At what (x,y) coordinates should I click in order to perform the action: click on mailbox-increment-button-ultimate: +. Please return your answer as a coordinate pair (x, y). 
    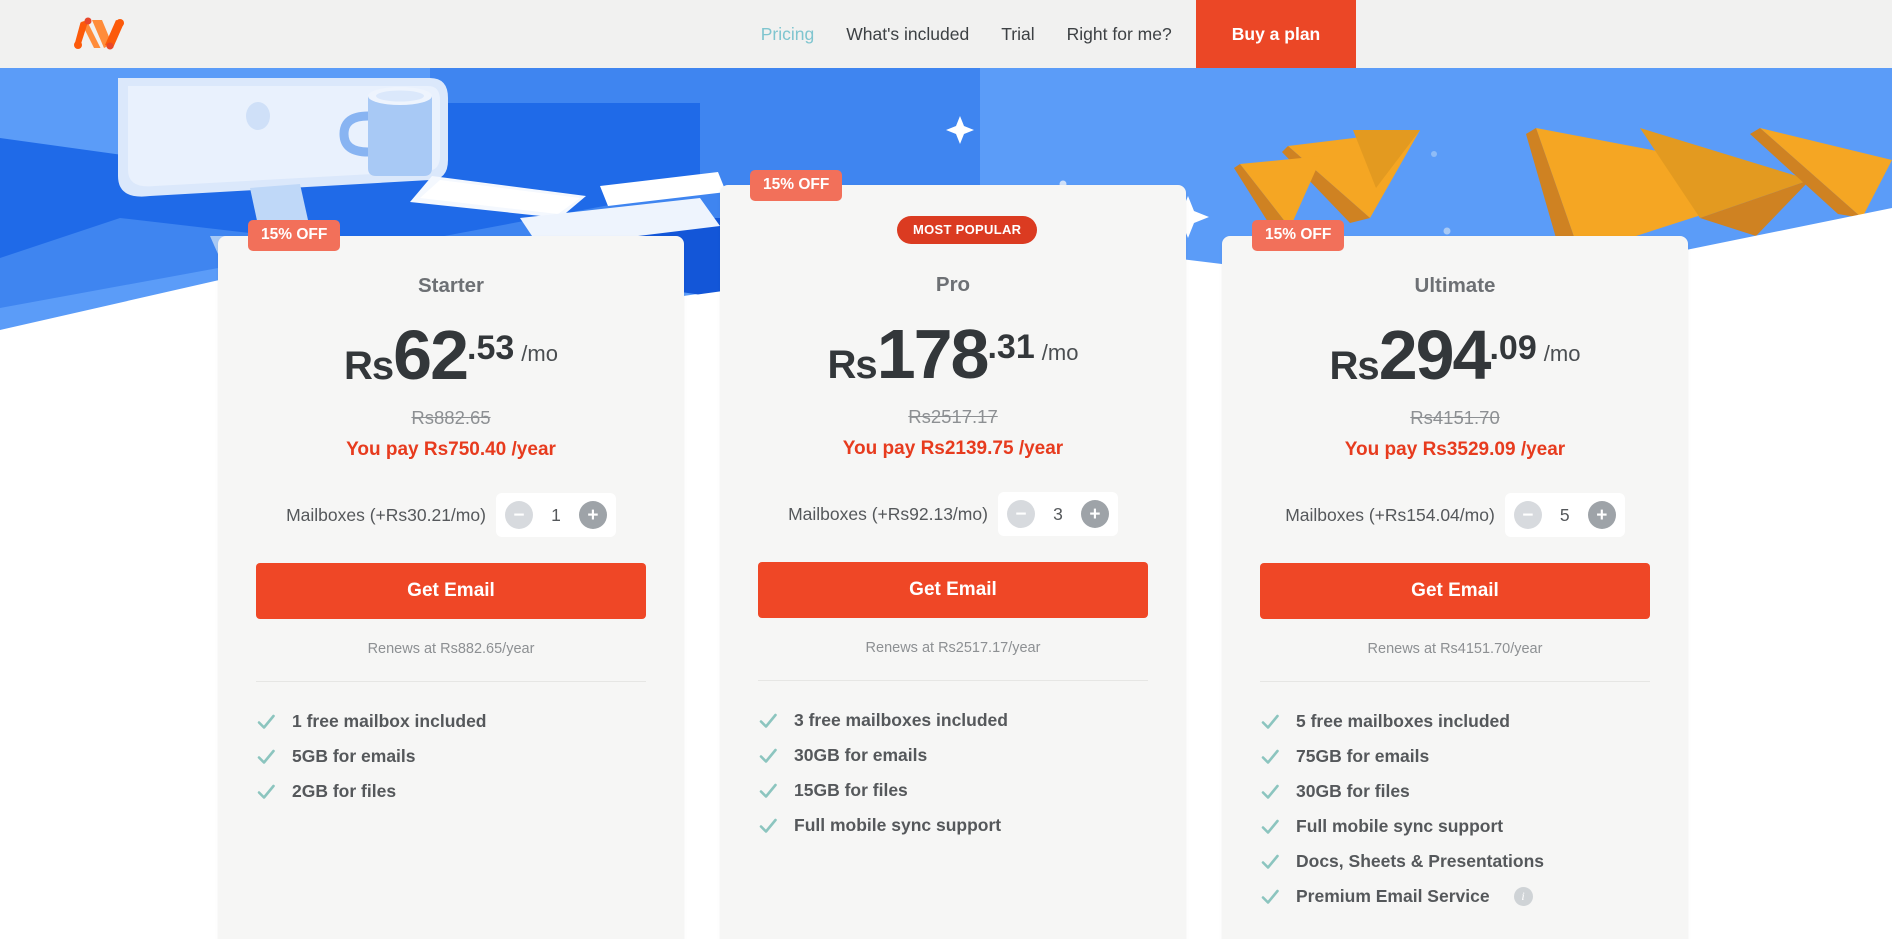
    Looking at the image, I should click on (1601, 515).